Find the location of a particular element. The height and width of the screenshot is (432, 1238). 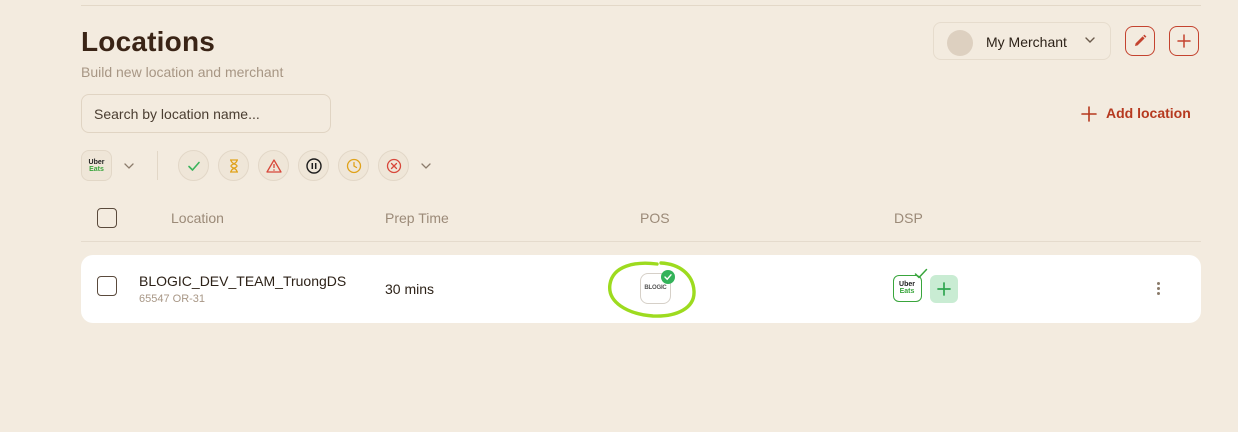

status-filter-pending is located at coordinates (233, 165).